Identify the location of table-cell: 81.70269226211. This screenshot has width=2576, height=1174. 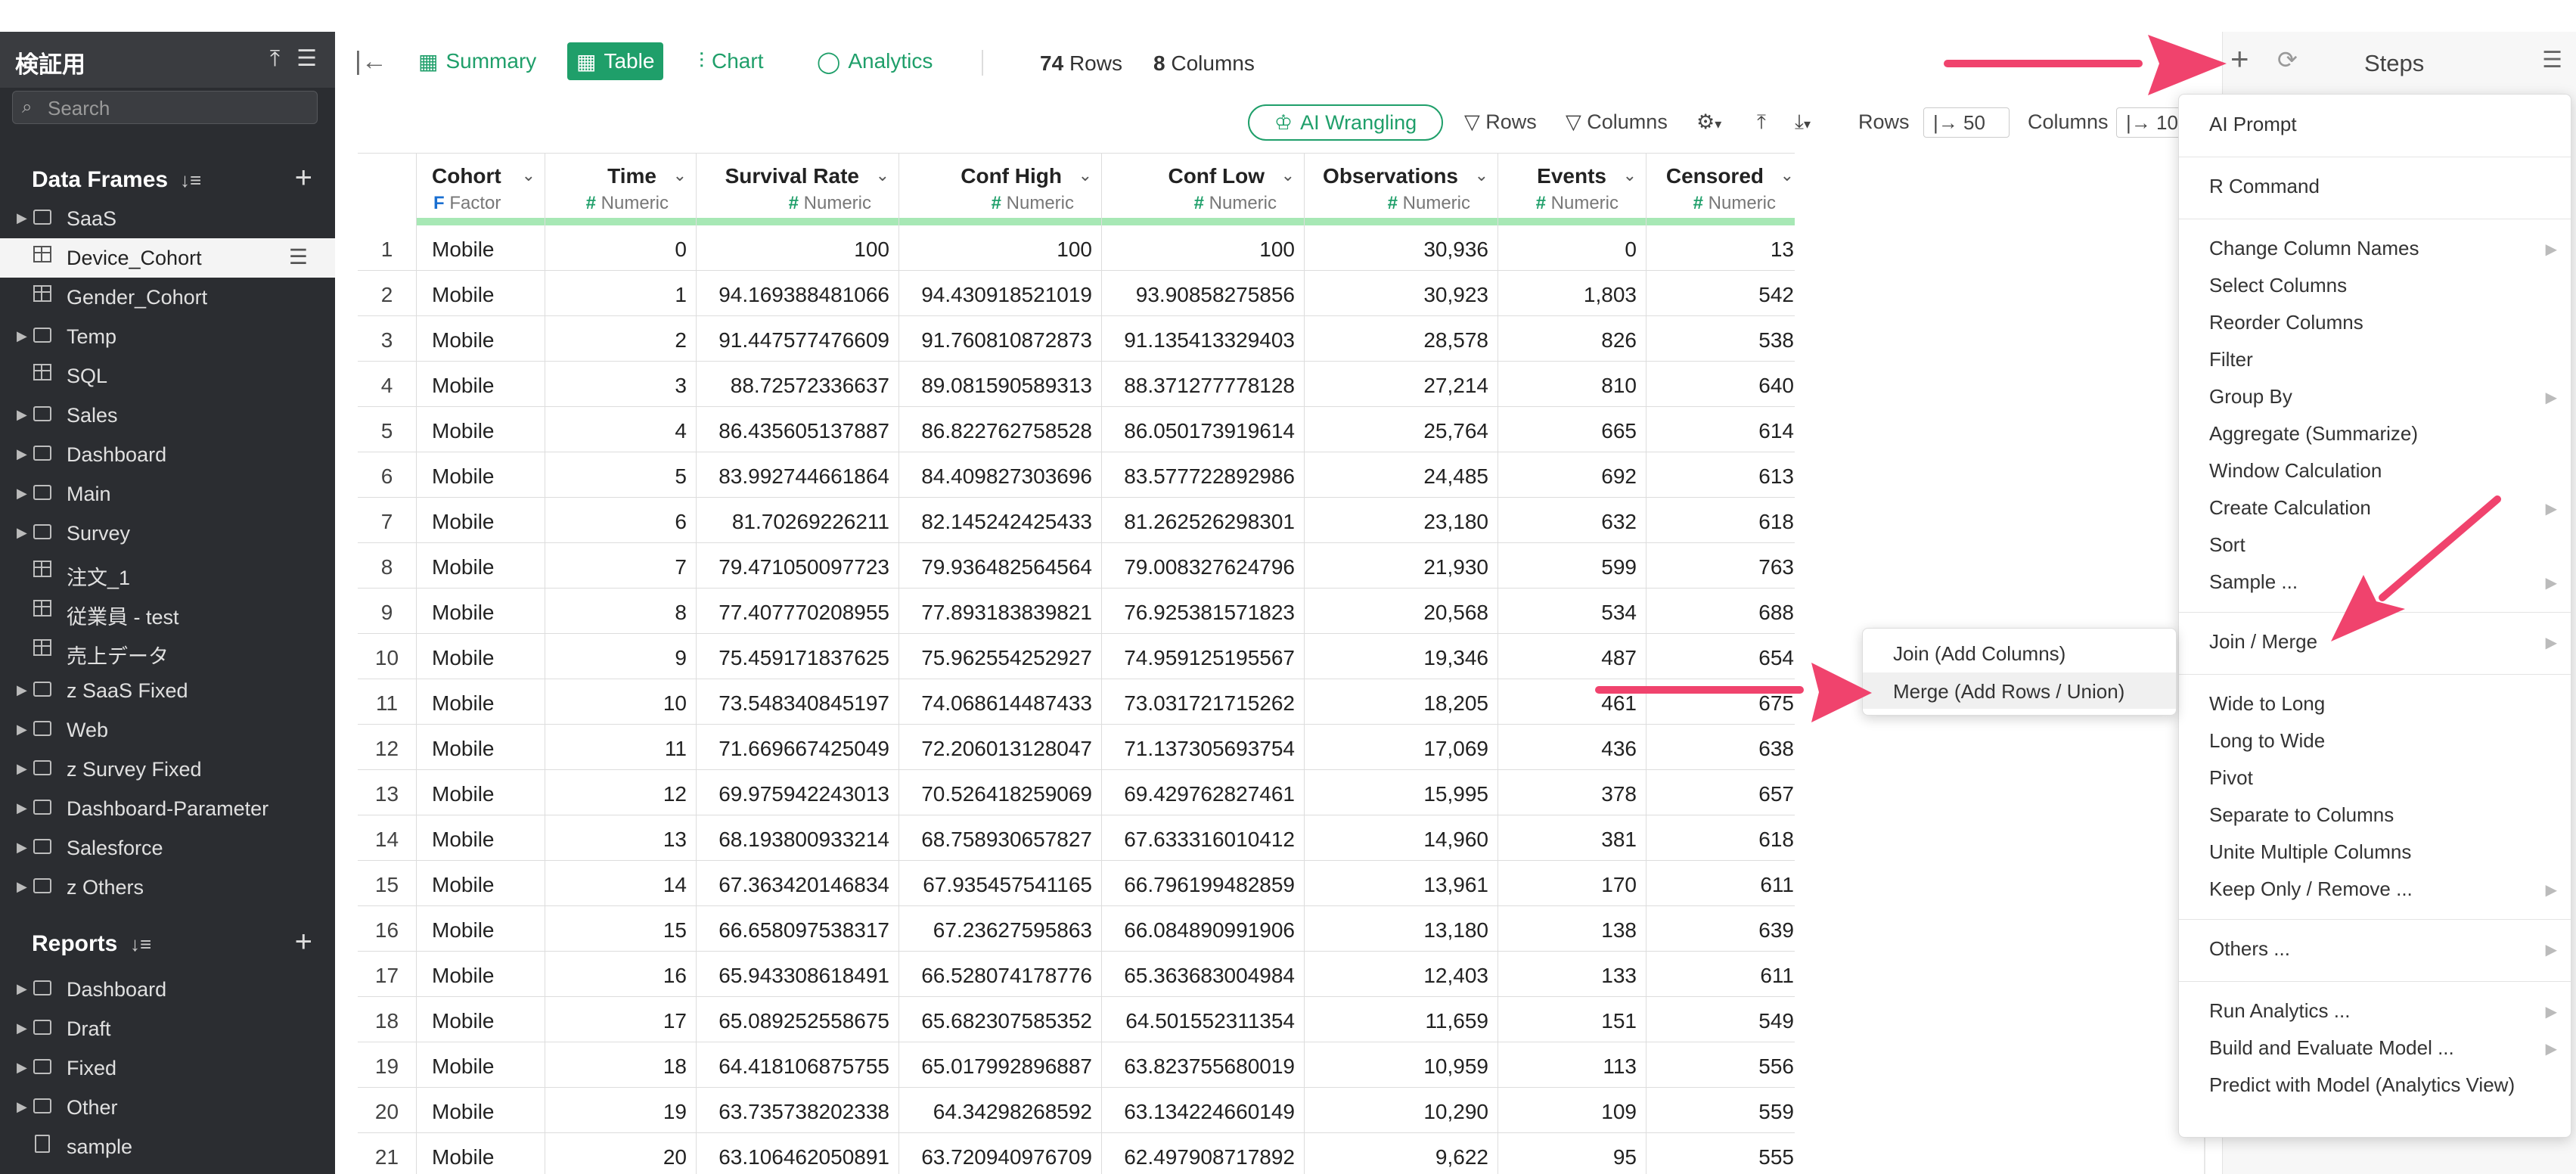
(798, 520).